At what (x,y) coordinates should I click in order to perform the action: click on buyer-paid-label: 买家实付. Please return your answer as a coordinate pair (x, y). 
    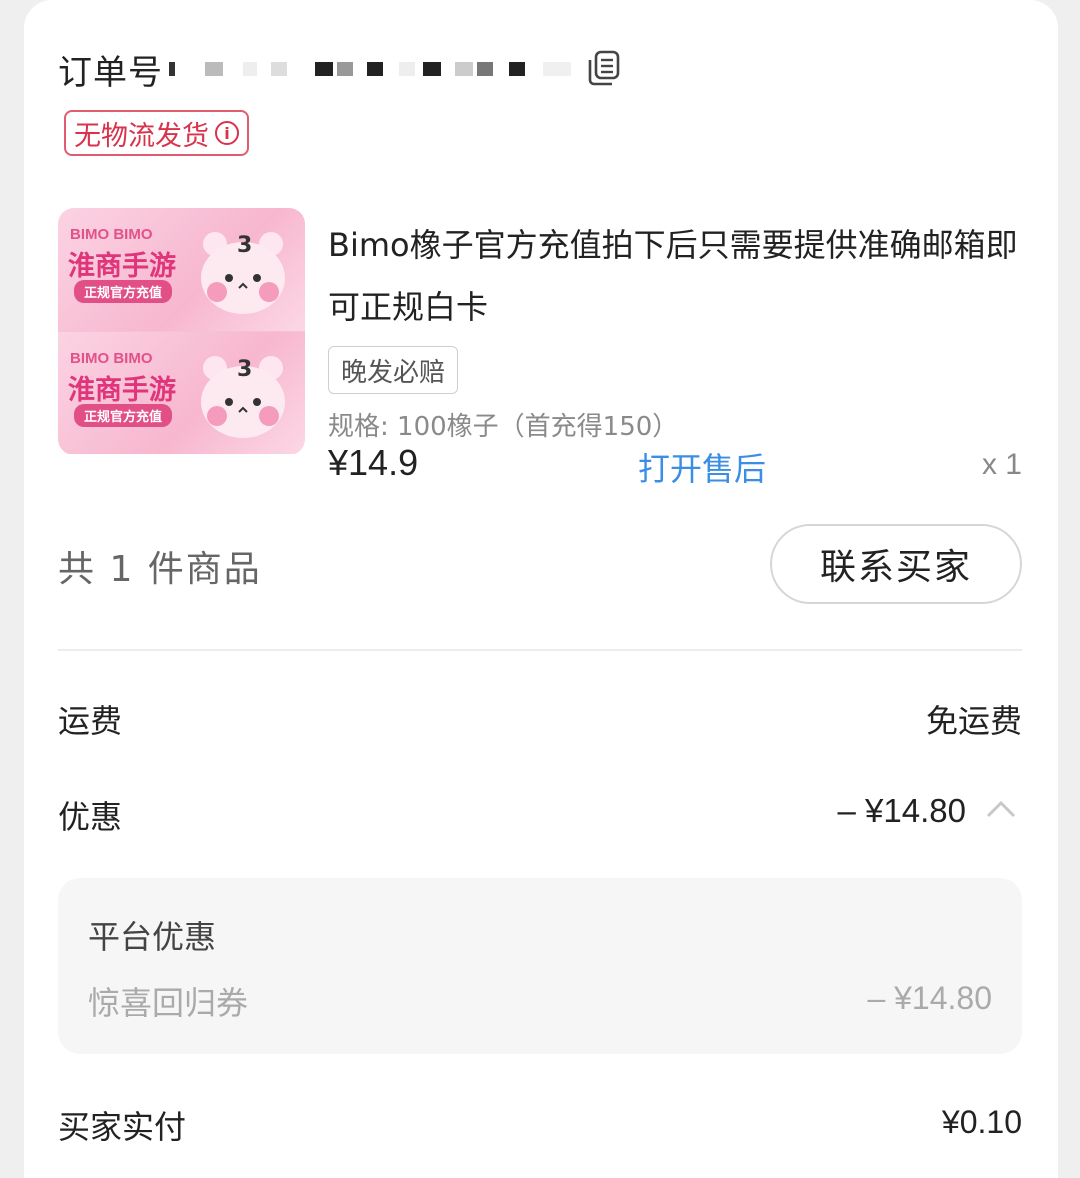
    Looking at the image, I should click on (122, 1127).